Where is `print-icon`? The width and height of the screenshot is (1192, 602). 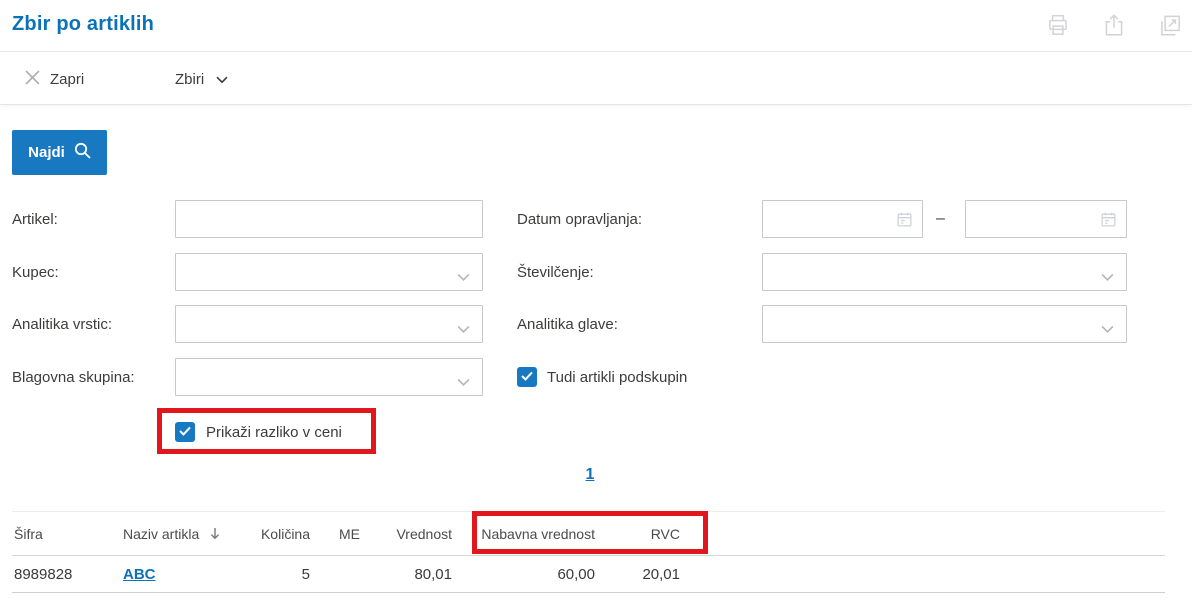 print-icon is located at coordinates (1058, 25).